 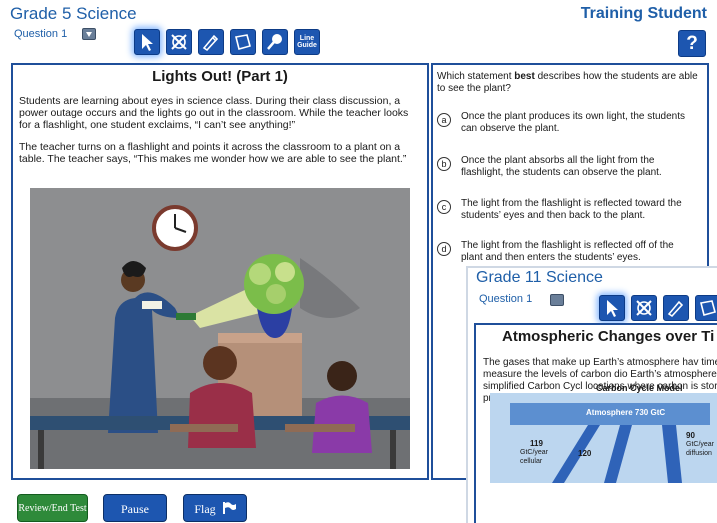 I want to click on choice-bubble-c: c, so click(x=444, y=207).